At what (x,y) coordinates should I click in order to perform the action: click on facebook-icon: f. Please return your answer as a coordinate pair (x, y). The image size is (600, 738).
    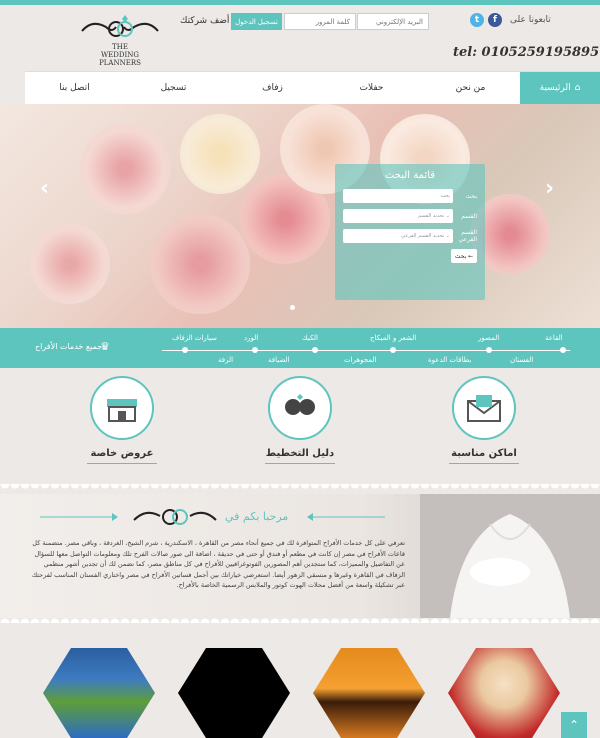
    Looking at the image, I should click on (495, 20).